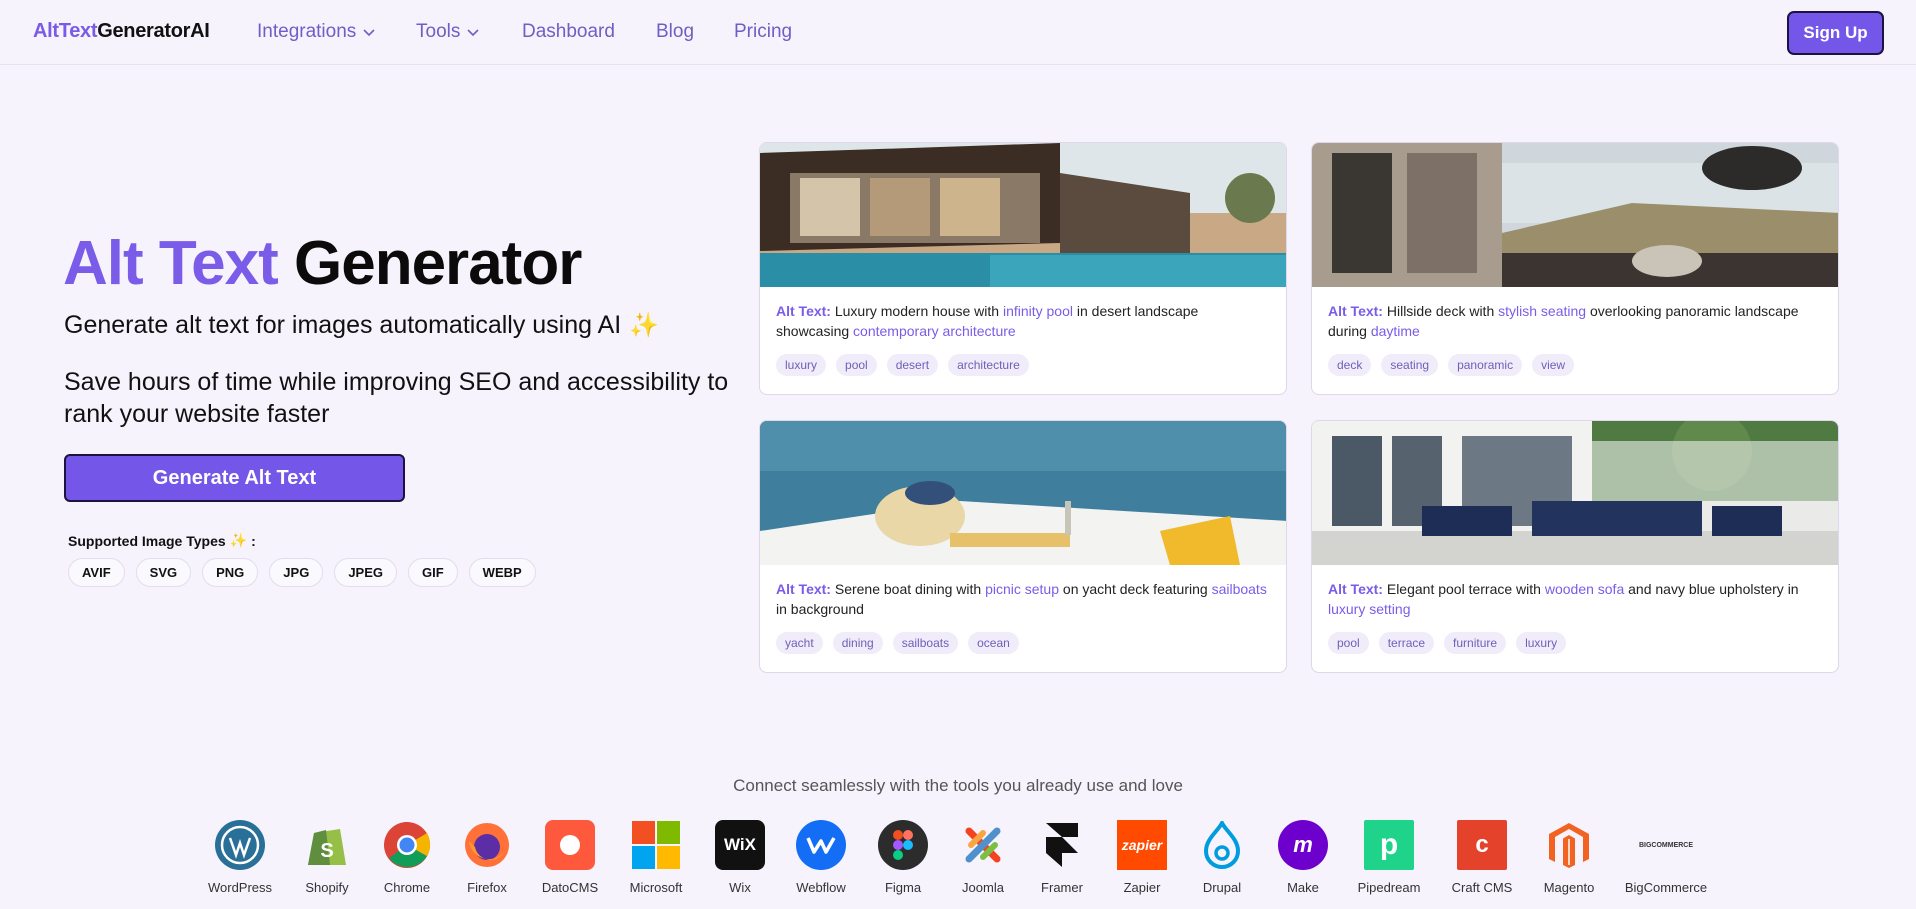  What do you see at coordinates (1410, 365) in the screenshot?
I see `tag: seating` at bounding box center [1410, 365].